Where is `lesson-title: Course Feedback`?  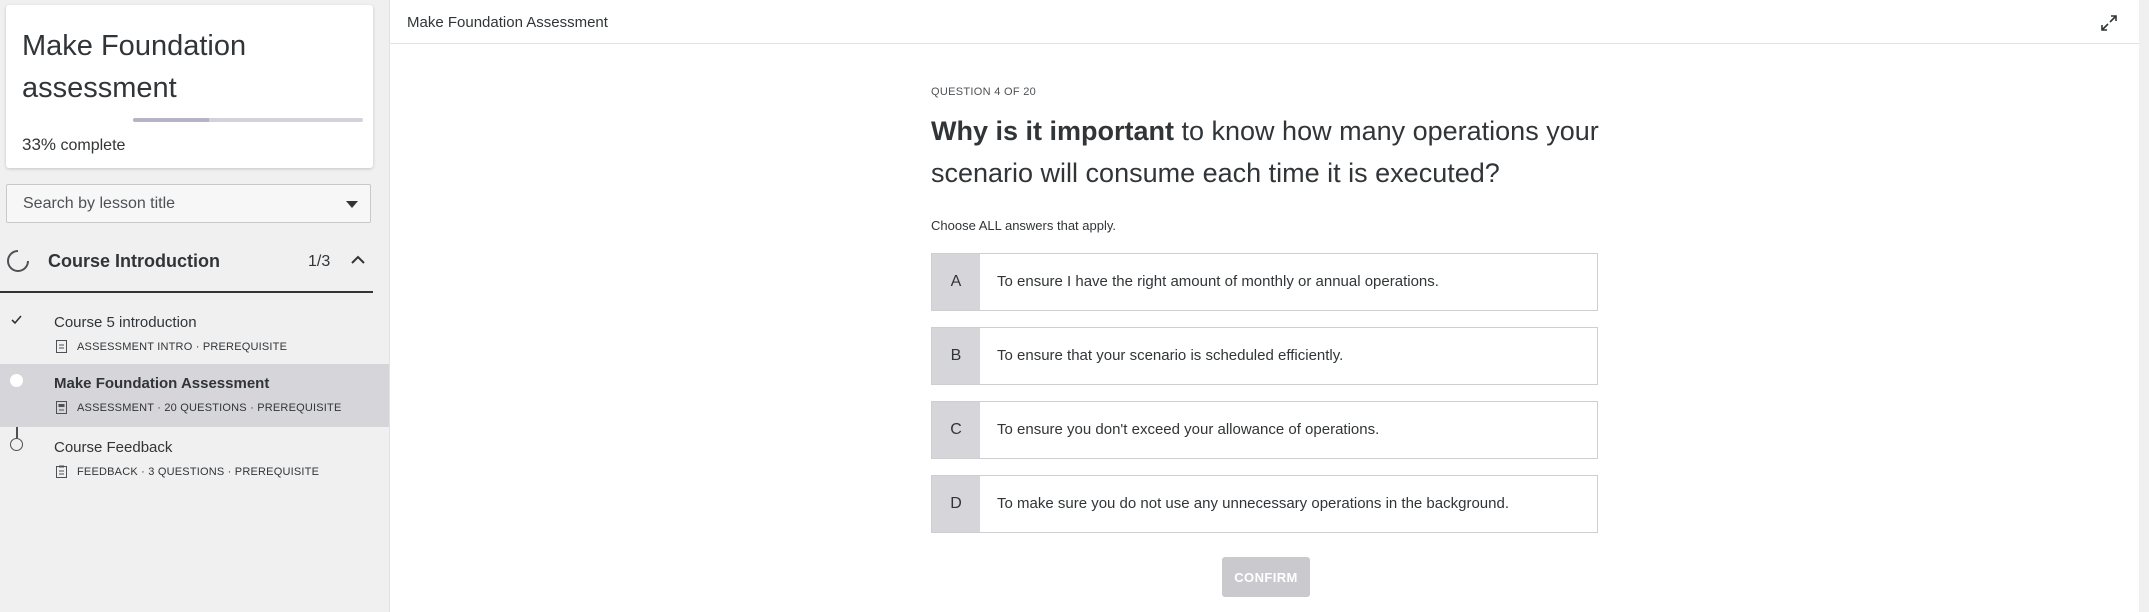
lesson-title: Course Feedback is located at coordinates (113, 447).